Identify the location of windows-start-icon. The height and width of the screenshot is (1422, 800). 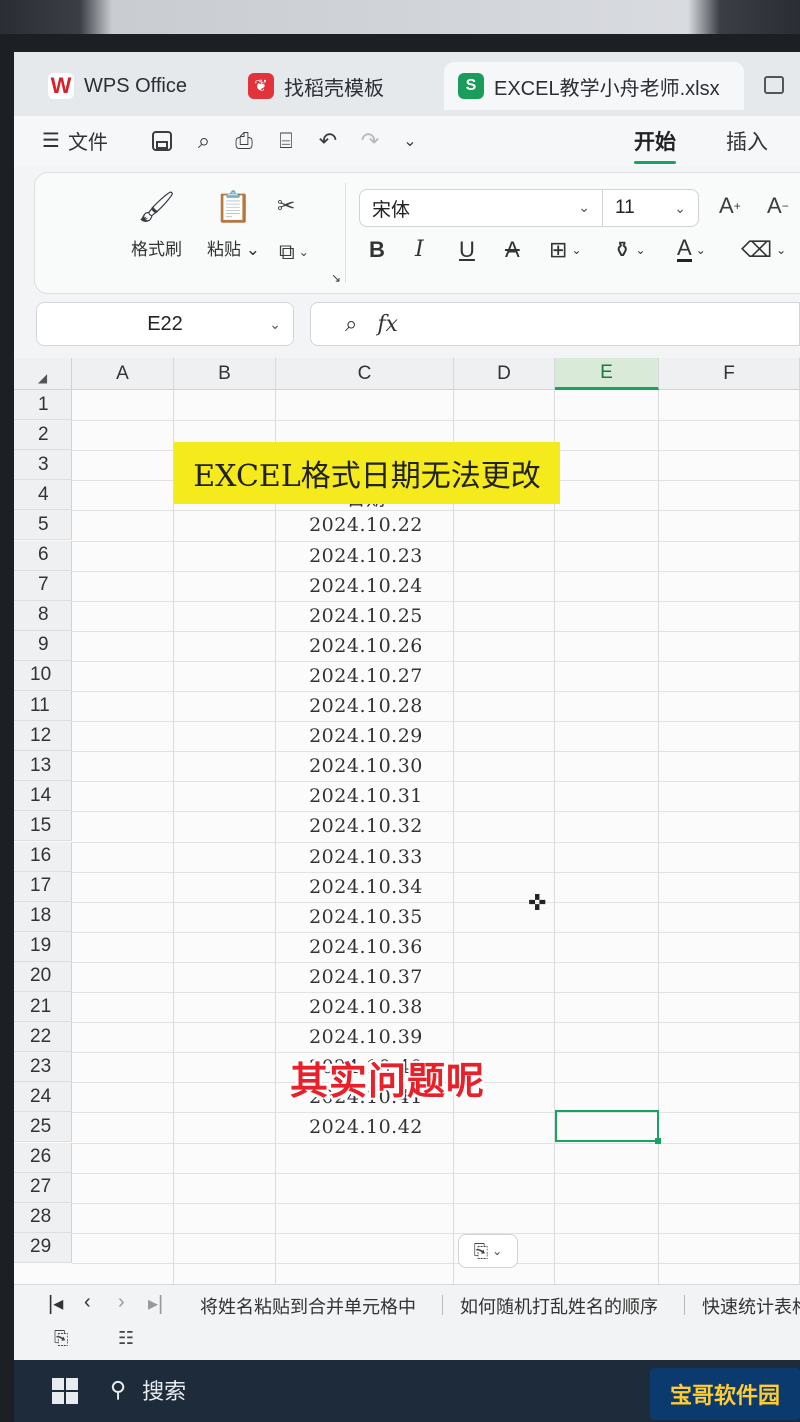
(65, 1391).